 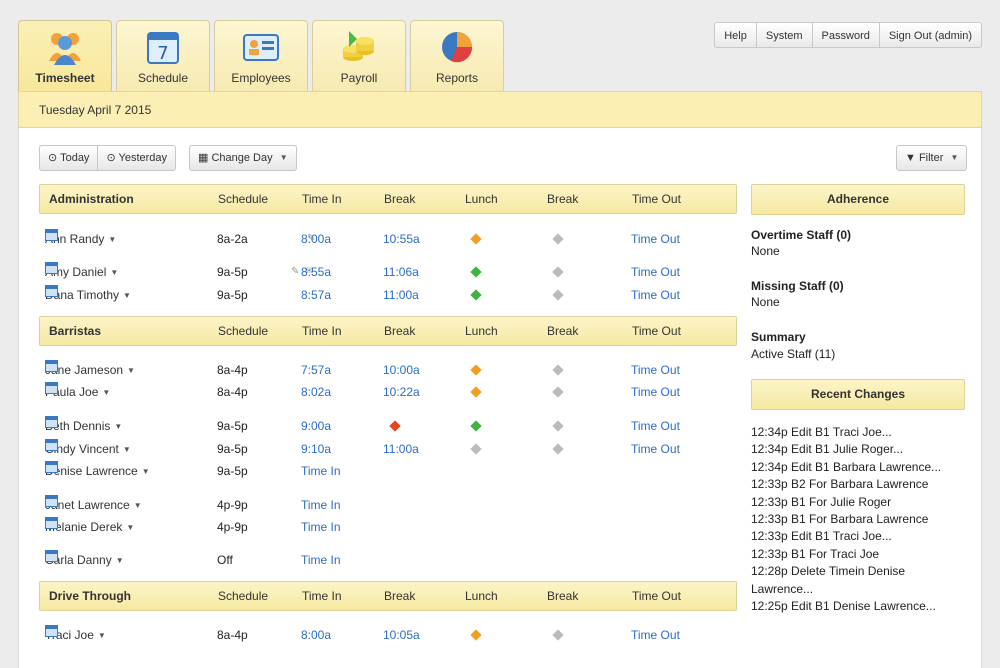 I want to click on help-button: Help, so click(x=735, y=35).